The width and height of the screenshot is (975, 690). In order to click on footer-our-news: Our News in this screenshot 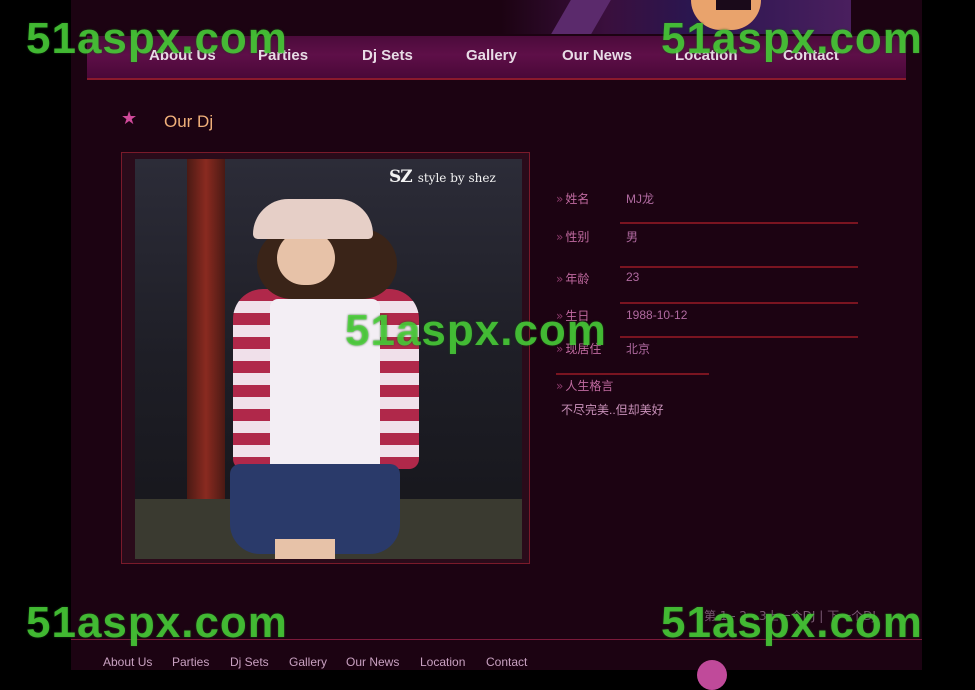, I will do `click(372, 662)`.